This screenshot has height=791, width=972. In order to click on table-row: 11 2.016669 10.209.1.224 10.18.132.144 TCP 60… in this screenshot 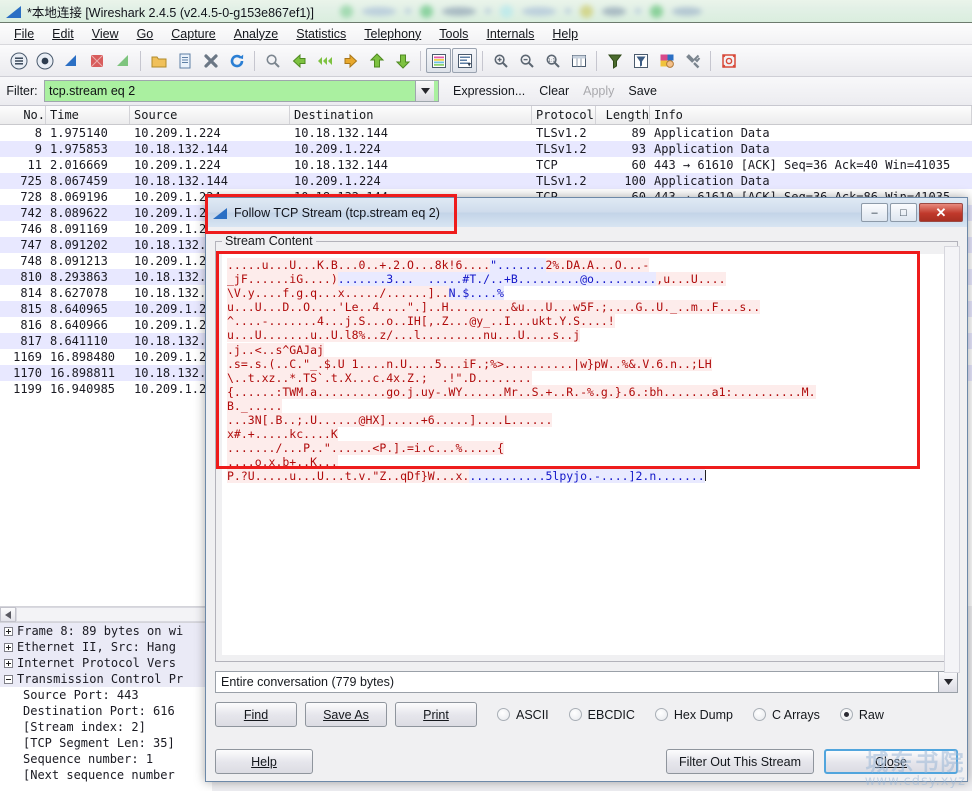, I will do `click(486, 165)`.